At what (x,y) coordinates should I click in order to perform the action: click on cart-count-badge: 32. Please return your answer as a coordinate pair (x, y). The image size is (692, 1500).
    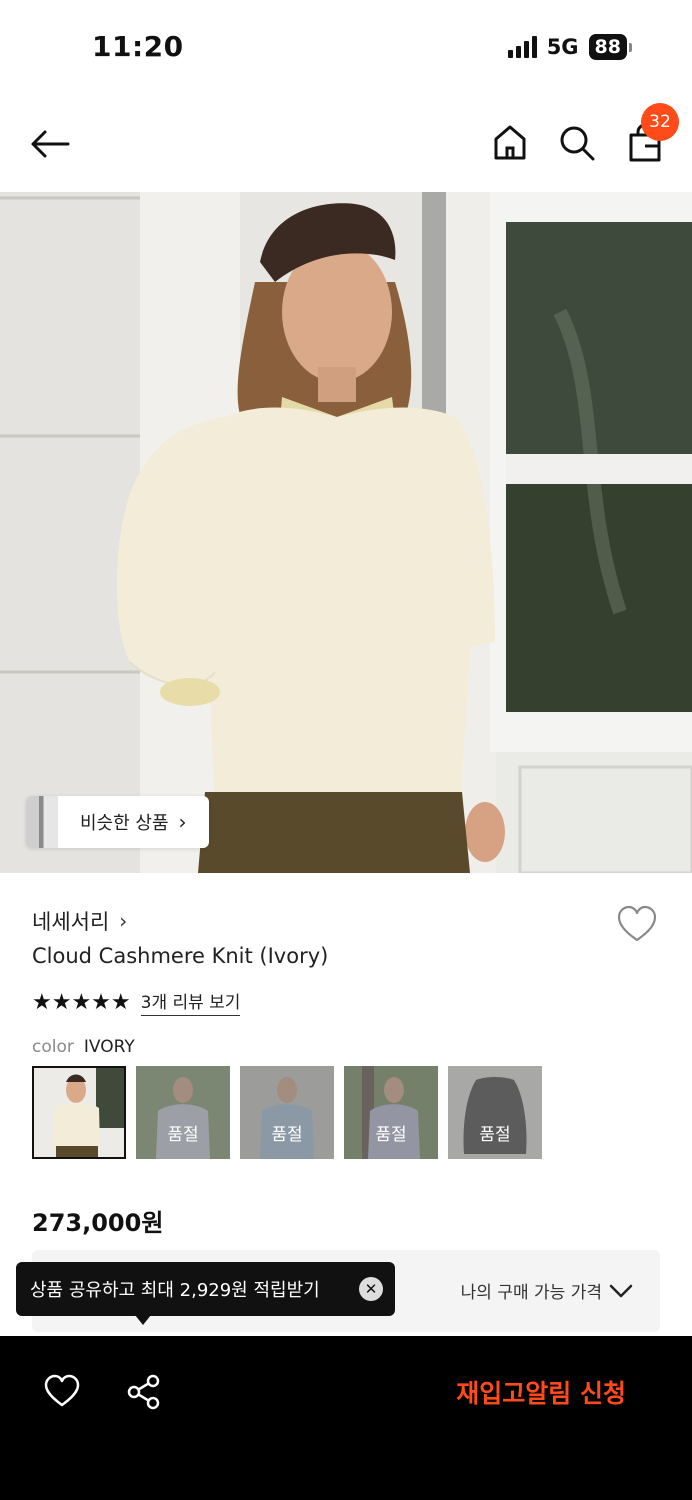
    Looking at the image, I should click on (660, 122).